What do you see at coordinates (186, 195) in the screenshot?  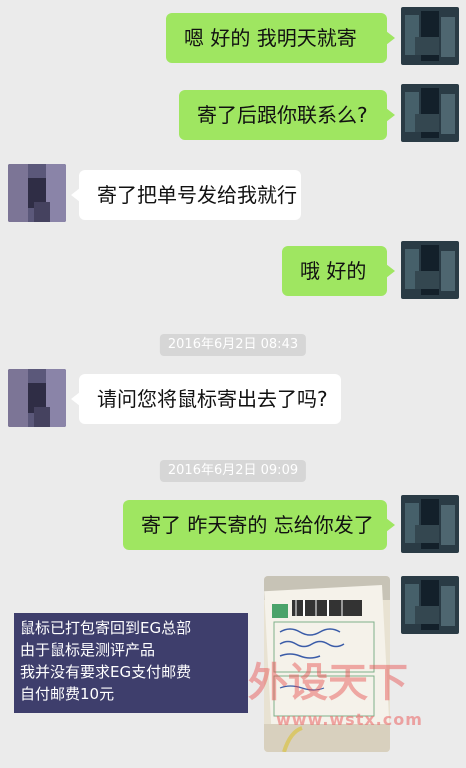 I see `message-bubble-incoming: 寄了把单号发给我就行` at bounding box center [186, 195].